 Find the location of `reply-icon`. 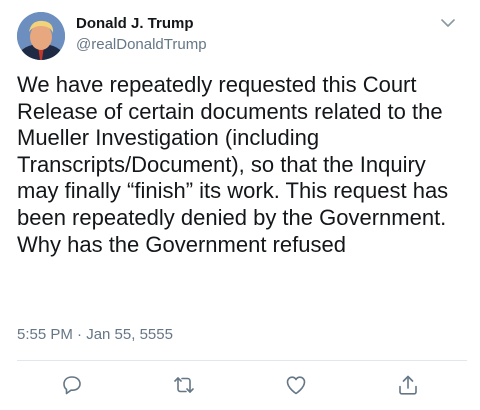

reply-icon is located at coordinates (72, 385).